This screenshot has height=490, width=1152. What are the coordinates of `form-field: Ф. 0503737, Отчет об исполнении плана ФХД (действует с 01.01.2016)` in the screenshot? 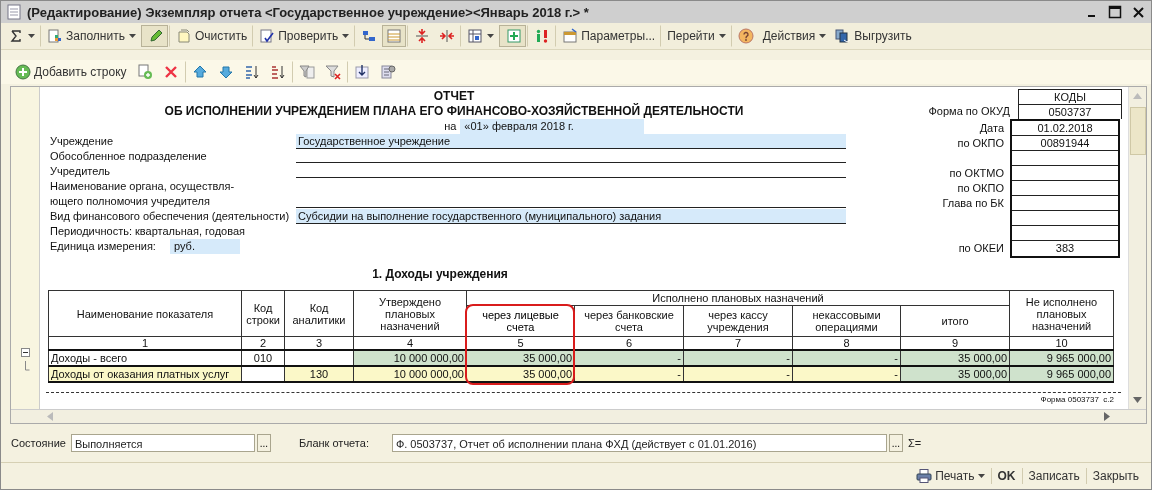 It's located at (639, 443).